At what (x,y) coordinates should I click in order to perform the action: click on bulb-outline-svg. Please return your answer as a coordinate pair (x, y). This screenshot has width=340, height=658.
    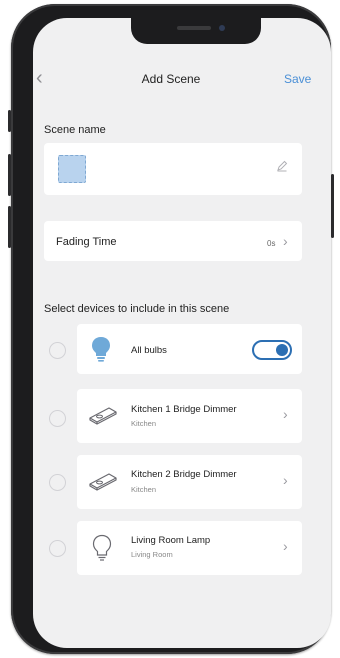
    Looking at the image, I should click on (102, 547).